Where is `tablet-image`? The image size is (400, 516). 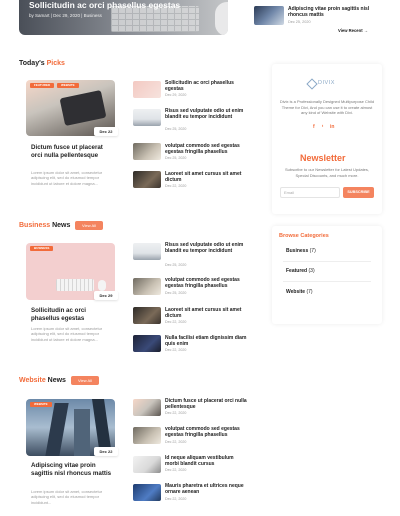
tablet-image is located at coordinates (83, 108).